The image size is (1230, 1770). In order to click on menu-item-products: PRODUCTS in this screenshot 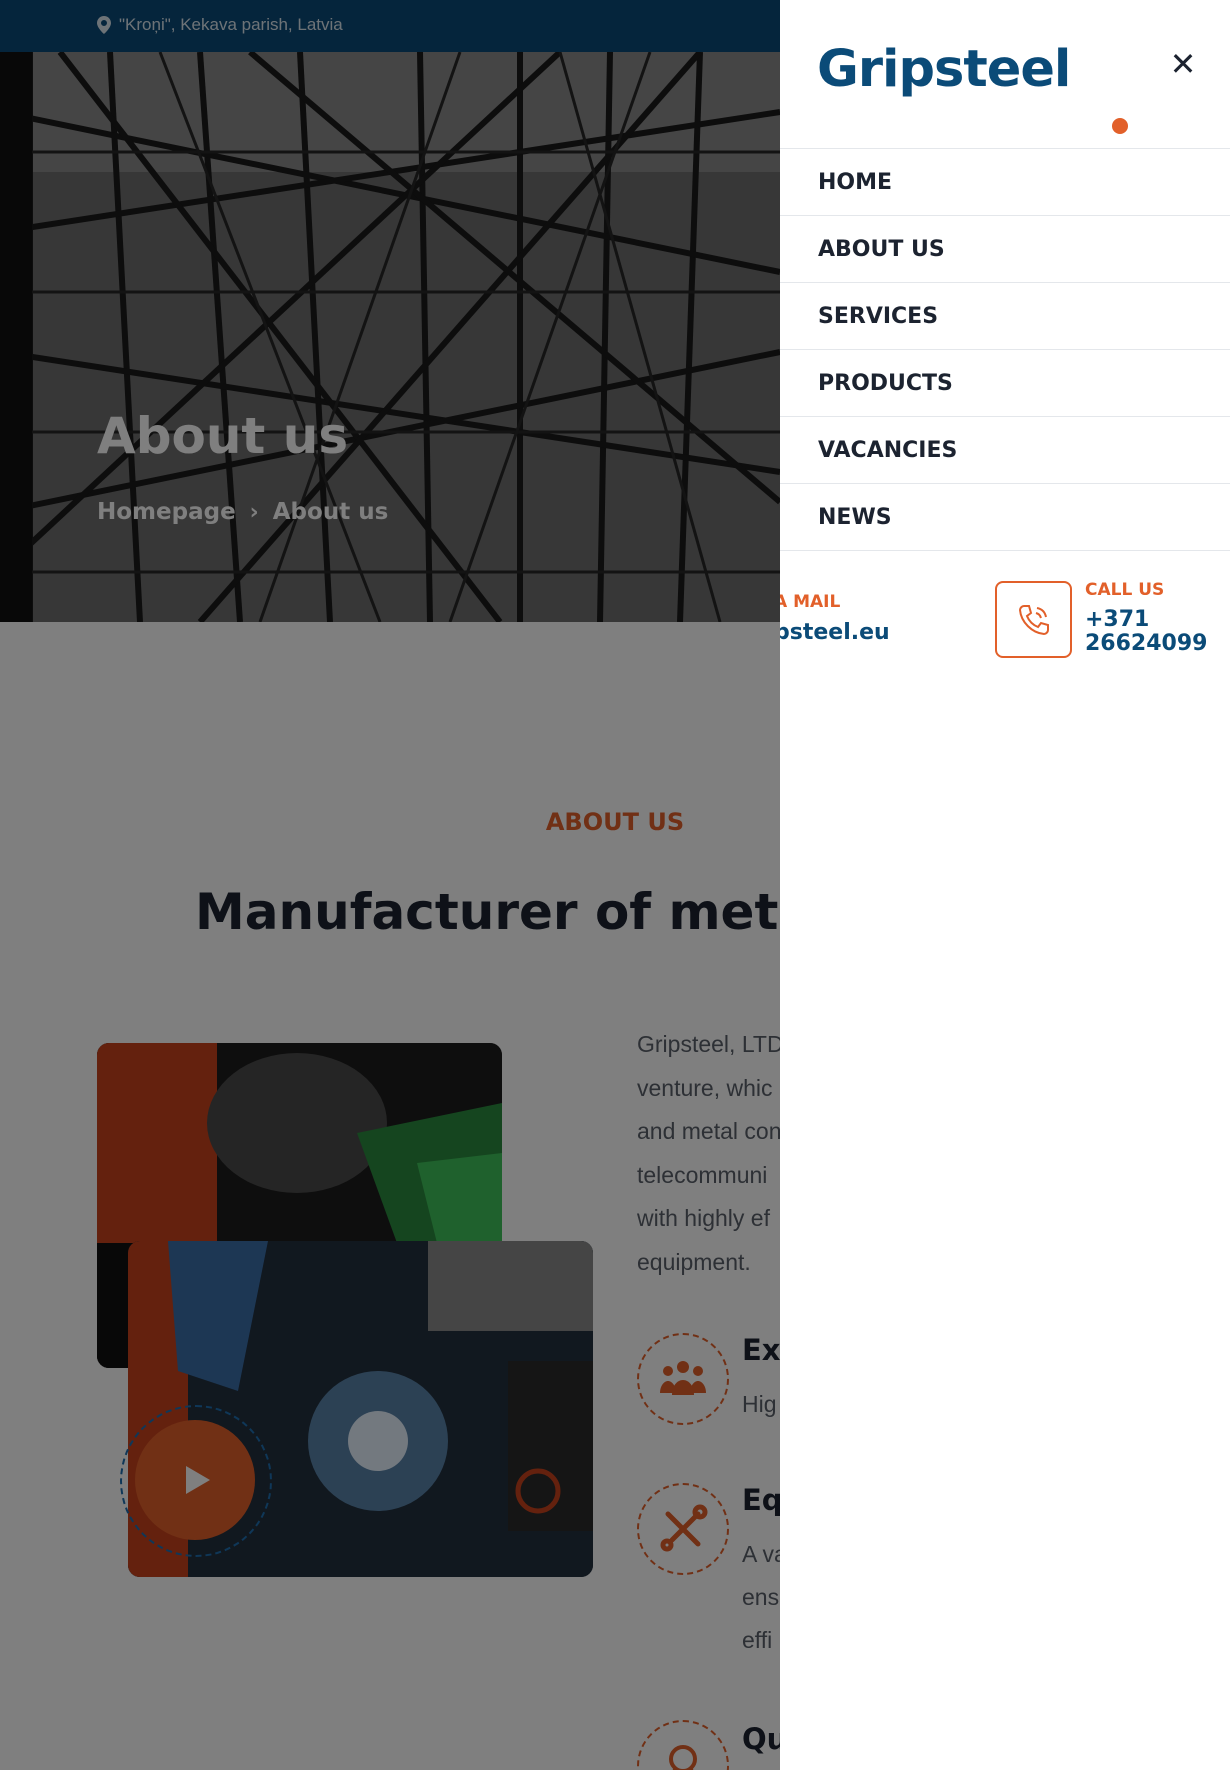, I will do `click(1005, 383)`.